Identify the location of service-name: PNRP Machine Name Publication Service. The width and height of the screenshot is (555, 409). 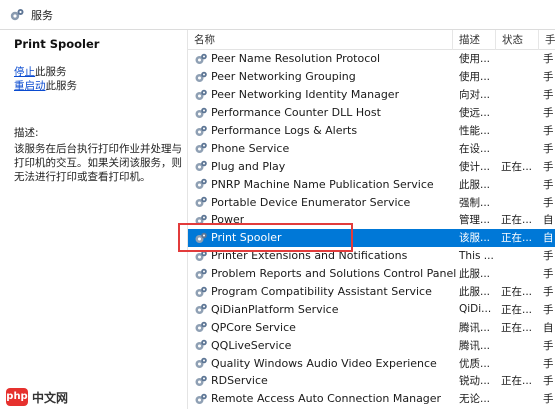
(322, 184).